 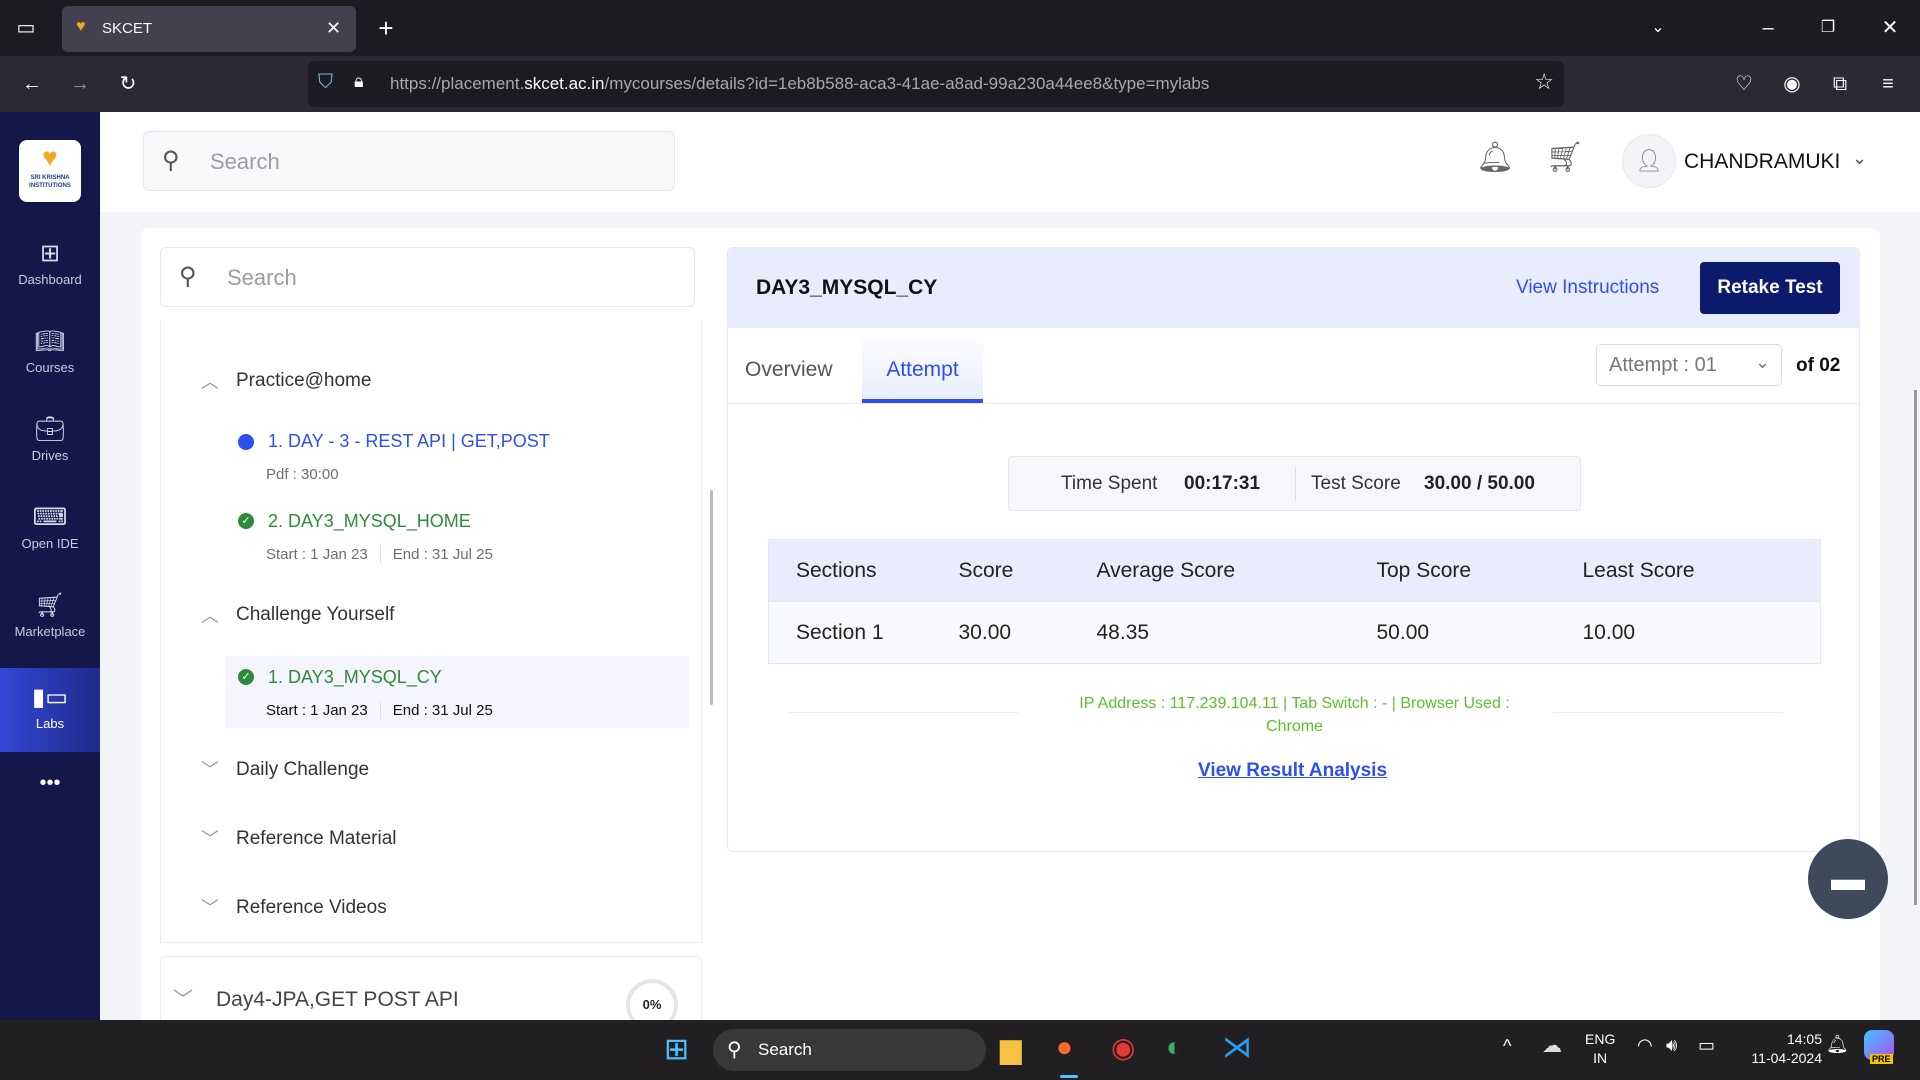 What do you see at coordinates (711, 597) in the screenshot?
I see `left-panel-scrollbar` at bounding box center [711, 597].